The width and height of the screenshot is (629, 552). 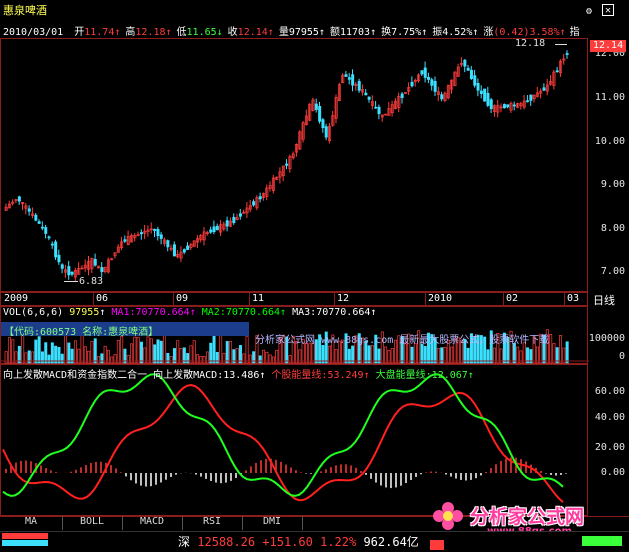 What do you see at coordinates (612, 472) in the screenshot?
I see `ind-tick-0: 0.00` at bounding box center [612, 472].